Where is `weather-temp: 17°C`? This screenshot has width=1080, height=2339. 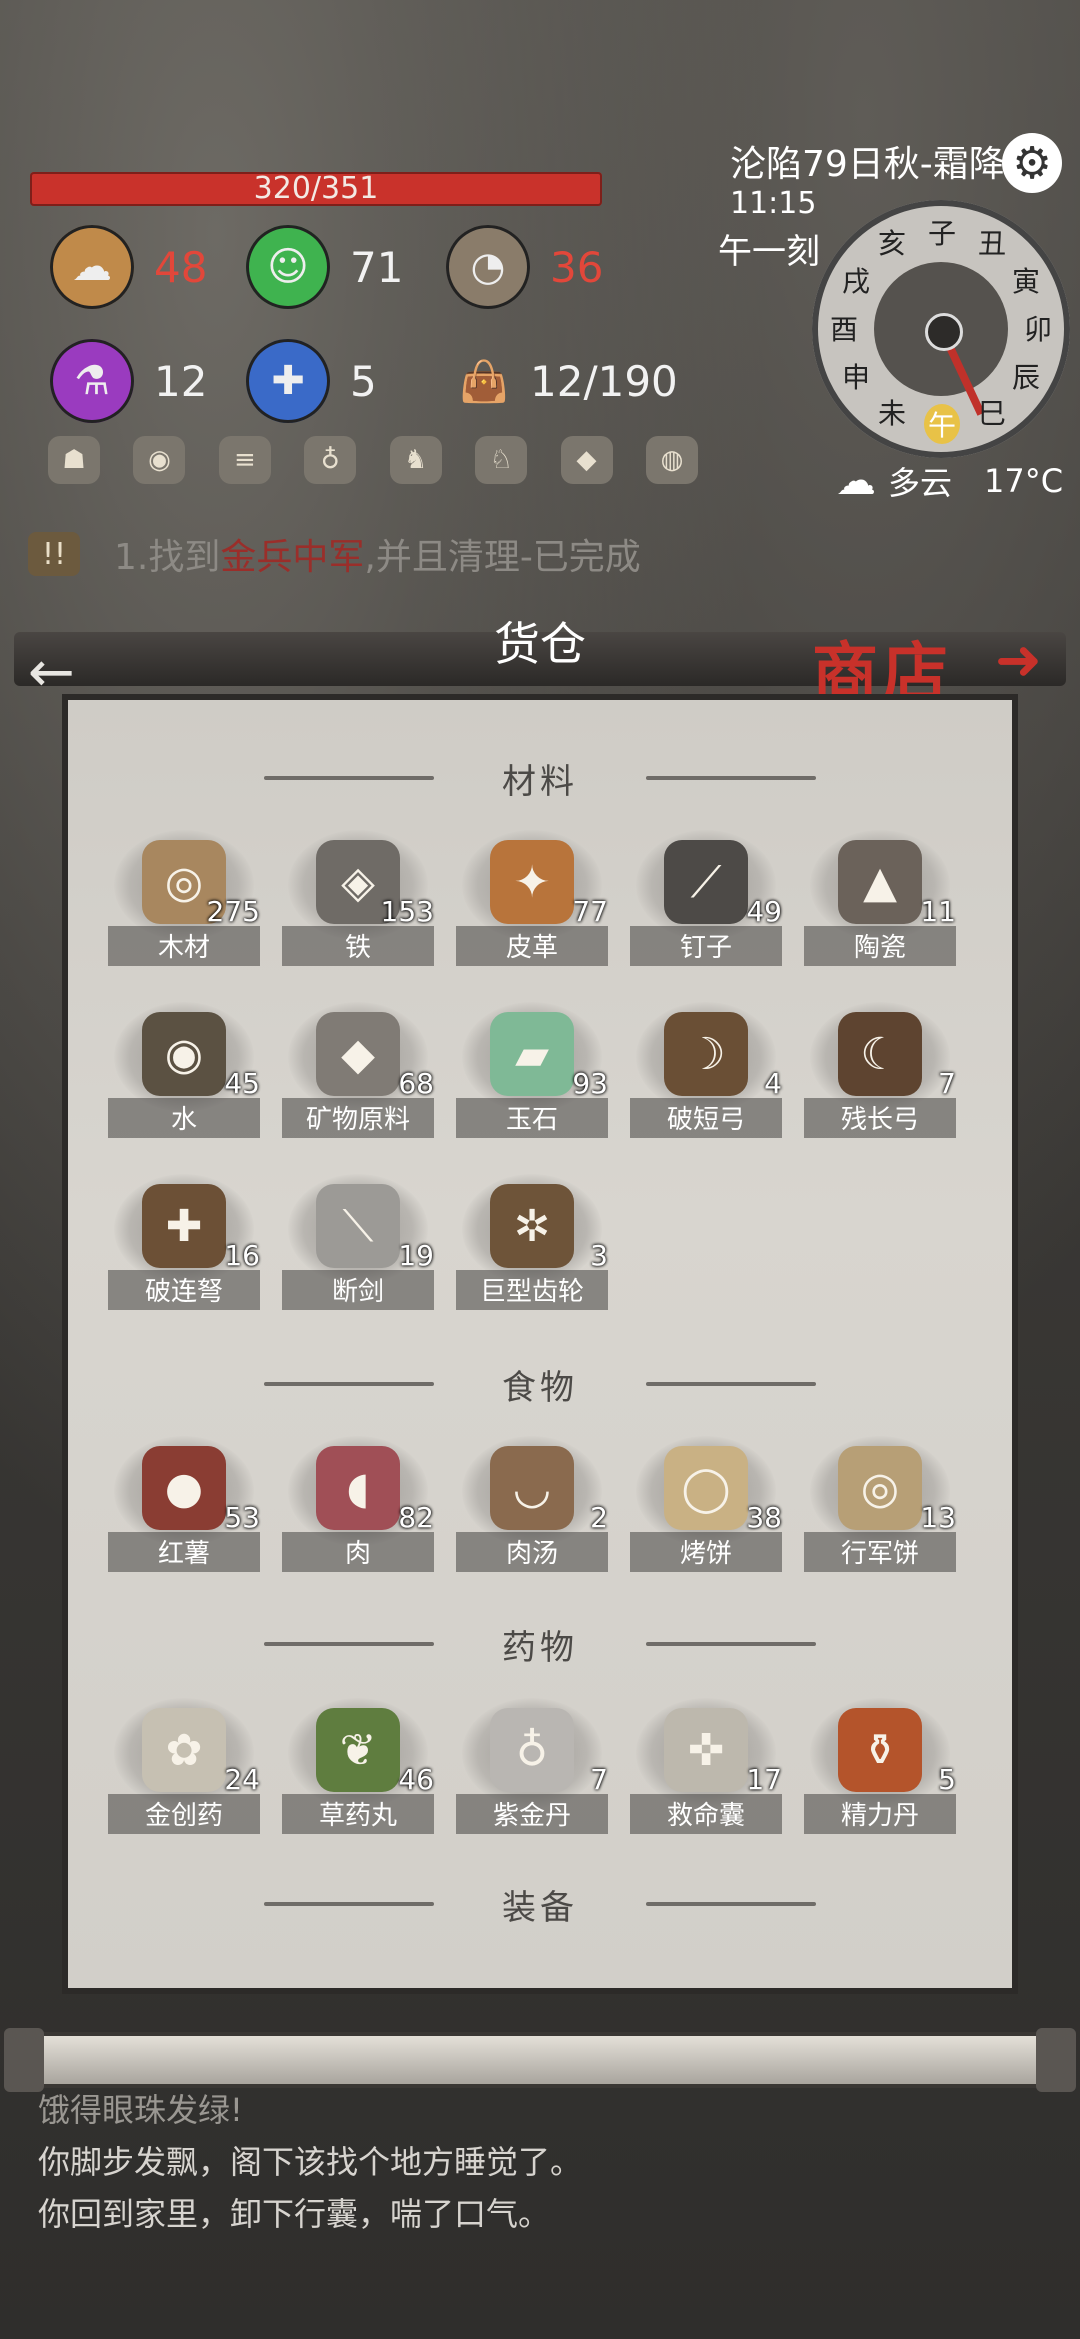
weather-temp: 17°C is located at coordinates (1024, 481).